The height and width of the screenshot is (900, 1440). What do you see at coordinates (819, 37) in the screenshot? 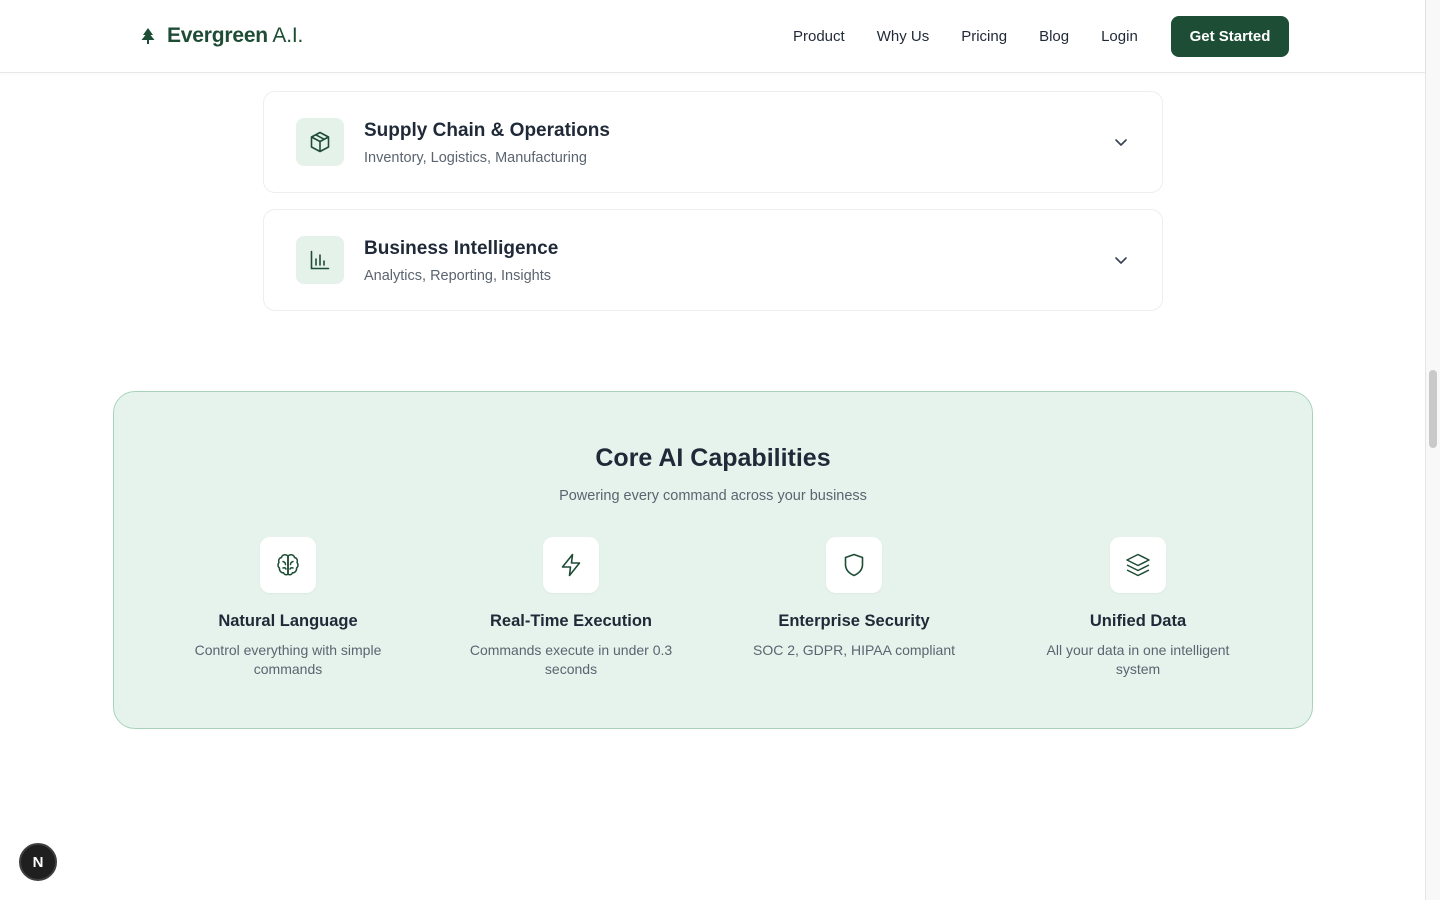
I see `nav-product: Product` at bounding box center [819, 37].